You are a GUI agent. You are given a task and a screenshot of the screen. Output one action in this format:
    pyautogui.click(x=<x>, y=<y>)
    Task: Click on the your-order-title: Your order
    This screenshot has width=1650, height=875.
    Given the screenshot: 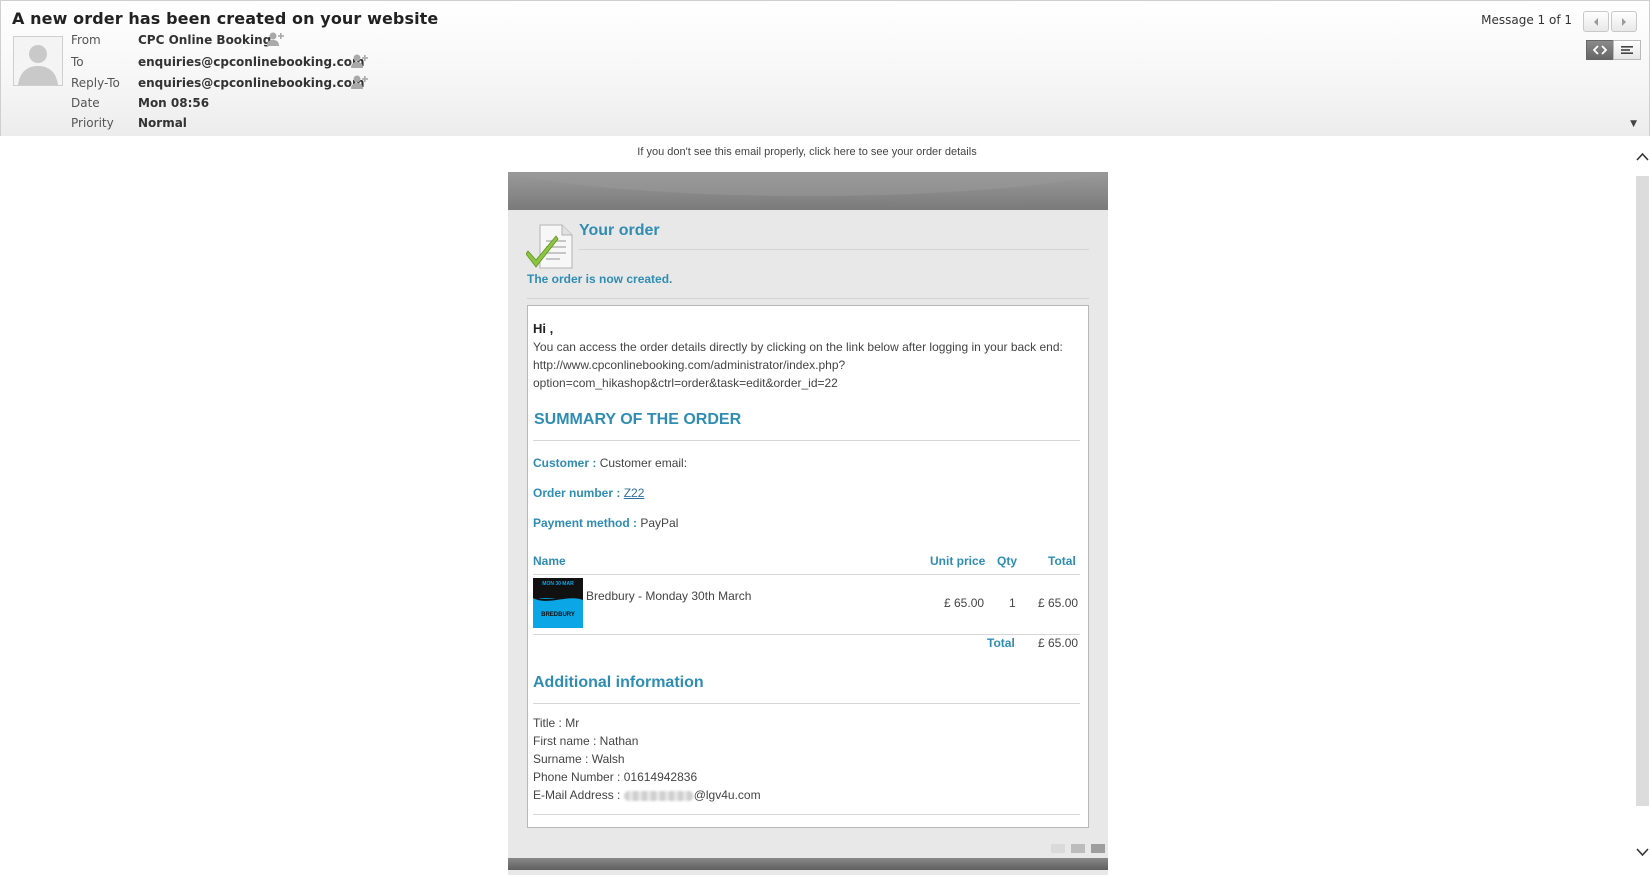 What is the action you would take?
    pyautogui.click(x=619, y=230)
    